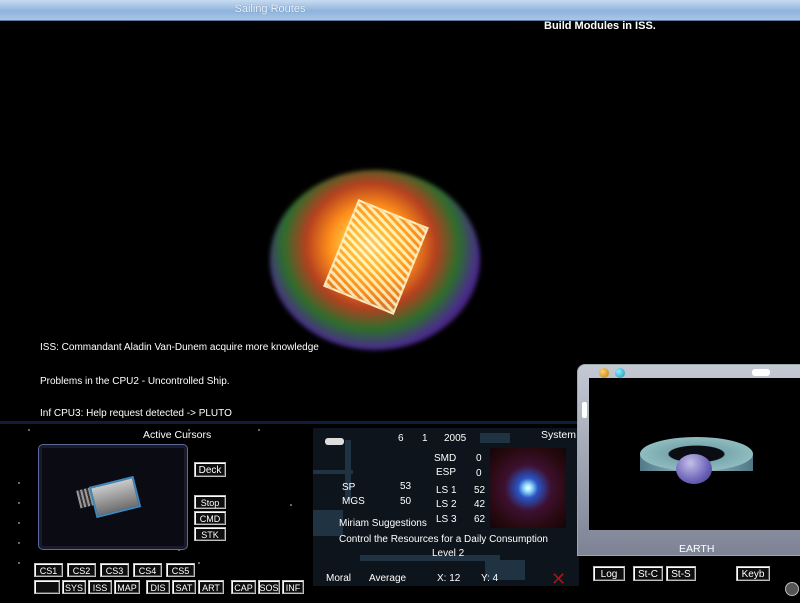 This screenshot has height=603, width=800. Describe the element at coordinates (694, 469) in the screenshot. I see `planet-sphere-icon` at that location.